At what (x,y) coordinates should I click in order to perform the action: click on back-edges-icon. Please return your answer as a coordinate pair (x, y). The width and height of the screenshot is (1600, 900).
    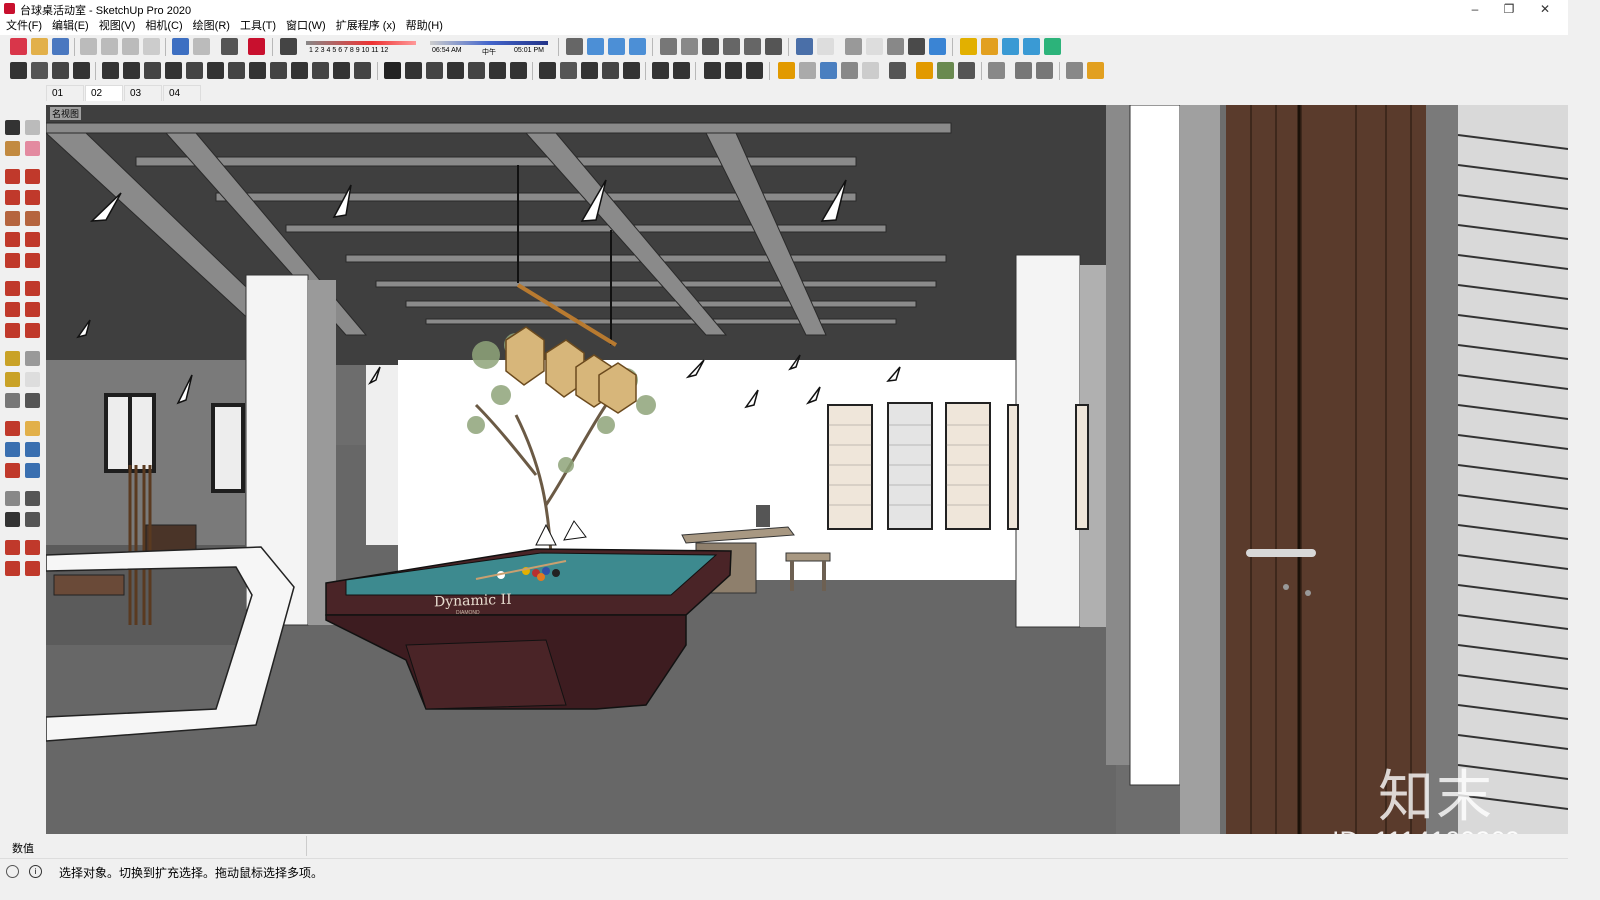
    Looking at the image, I should click on (874, 46).